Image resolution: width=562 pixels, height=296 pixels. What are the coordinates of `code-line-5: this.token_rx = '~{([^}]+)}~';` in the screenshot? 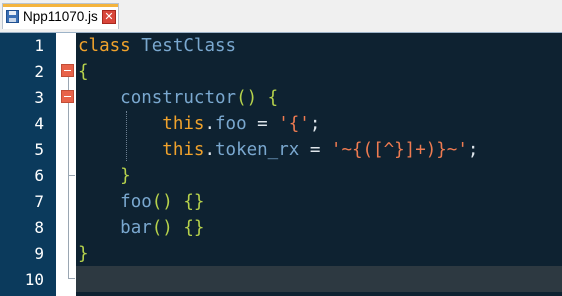 It's located at (278, 150).